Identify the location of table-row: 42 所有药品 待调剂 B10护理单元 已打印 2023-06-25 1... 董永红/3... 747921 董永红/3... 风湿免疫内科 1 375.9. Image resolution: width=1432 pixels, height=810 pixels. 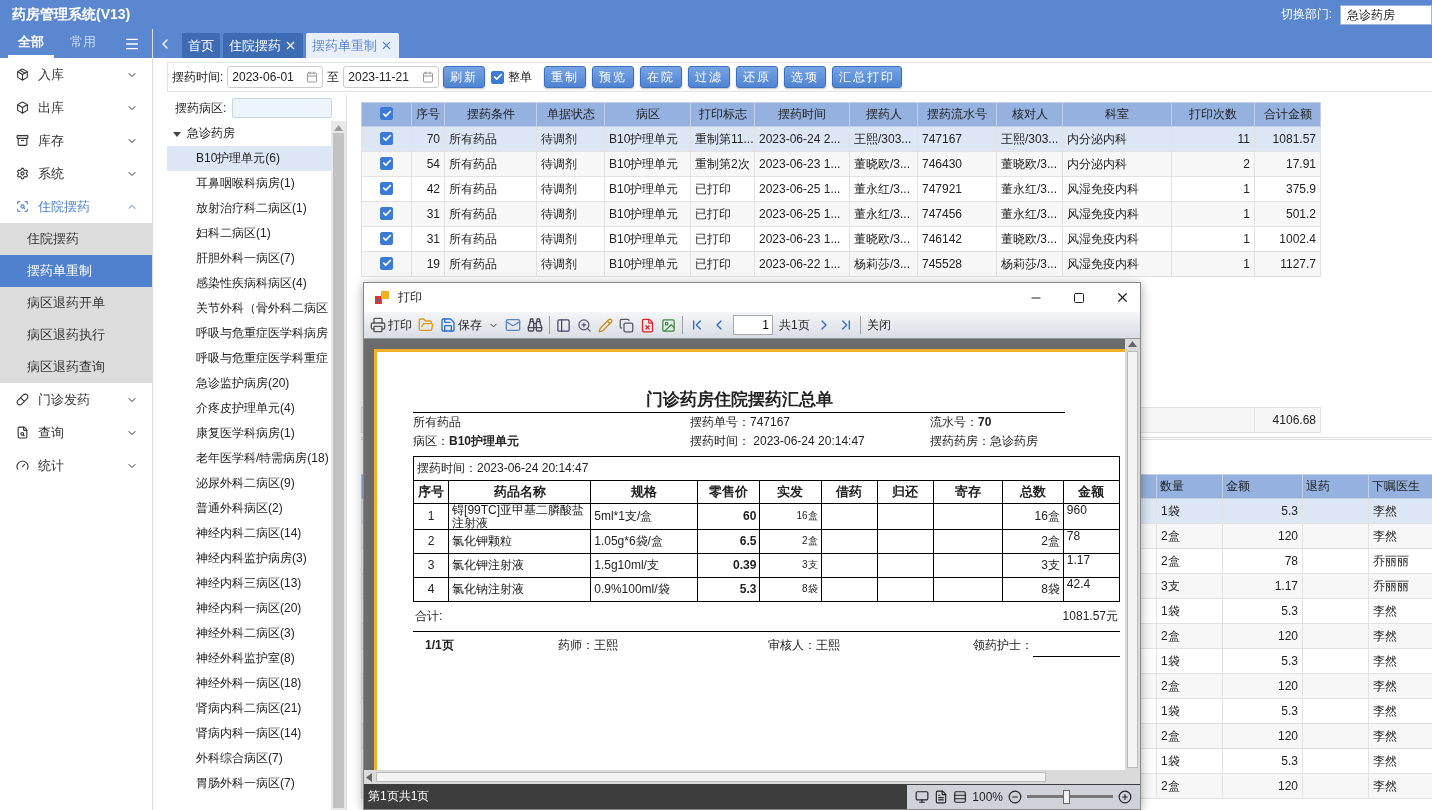
(841, 189).